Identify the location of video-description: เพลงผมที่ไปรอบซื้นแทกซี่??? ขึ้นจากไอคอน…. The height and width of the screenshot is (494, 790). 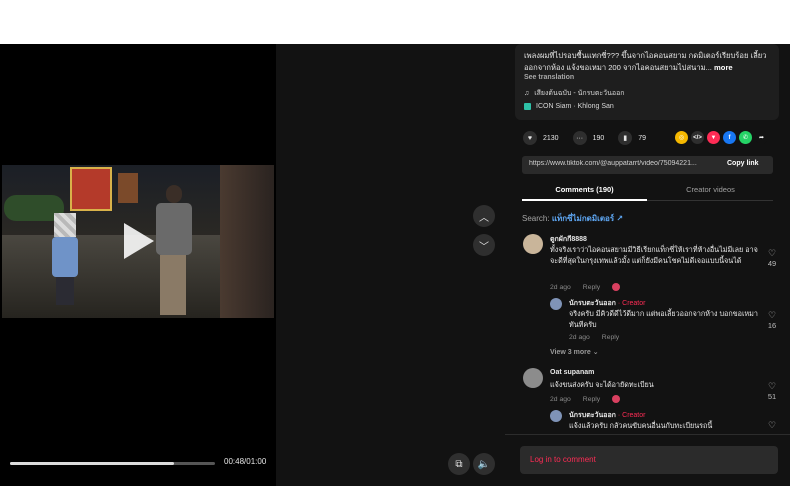
(648, 62).